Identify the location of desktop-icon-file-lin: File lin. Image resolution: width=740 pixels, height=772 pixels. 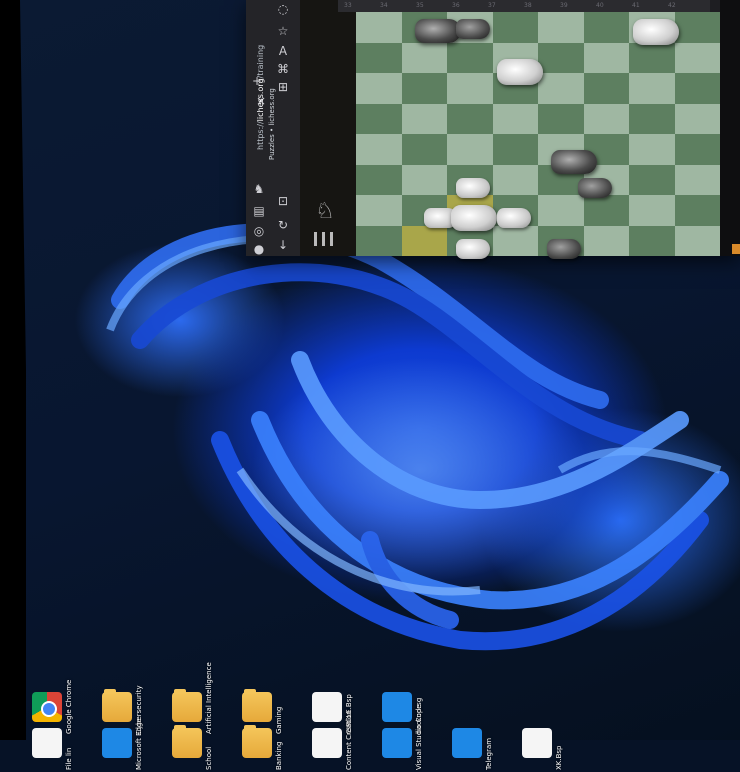
(71, 750).